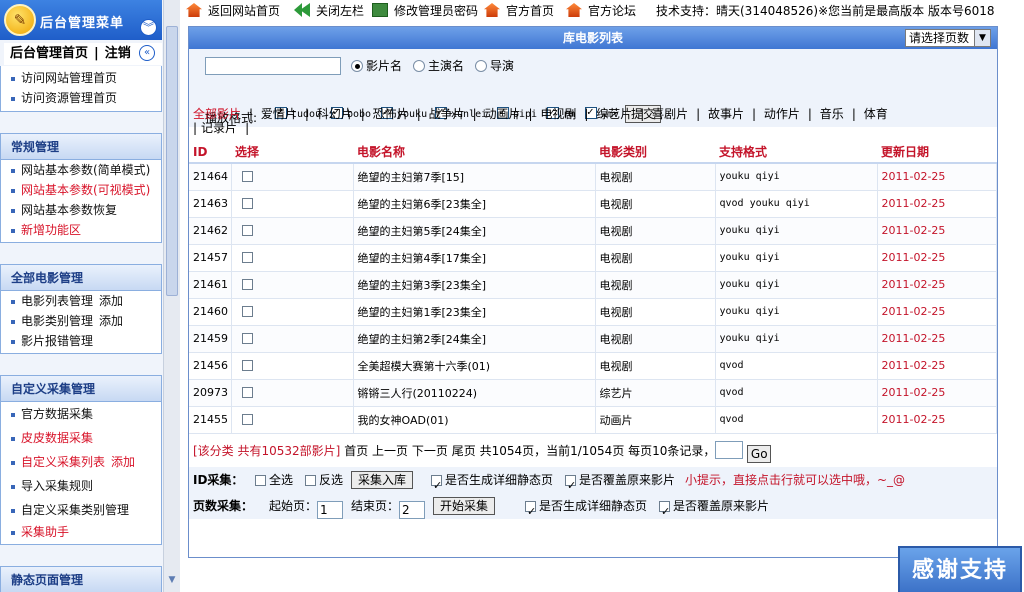  What do you see at coordinates (81, 579) in the screenshot?
I see `panel-title: 静态页面管理` at bounding box center [81, 579].